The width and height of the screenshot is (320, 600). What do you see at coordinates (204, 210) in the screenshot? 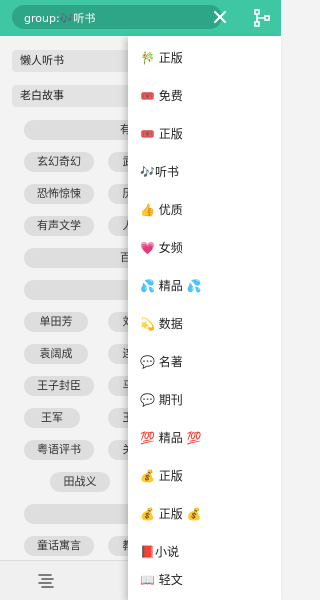
I see `menu-item-5: 👍 优质` at bounding box center [204, 210].